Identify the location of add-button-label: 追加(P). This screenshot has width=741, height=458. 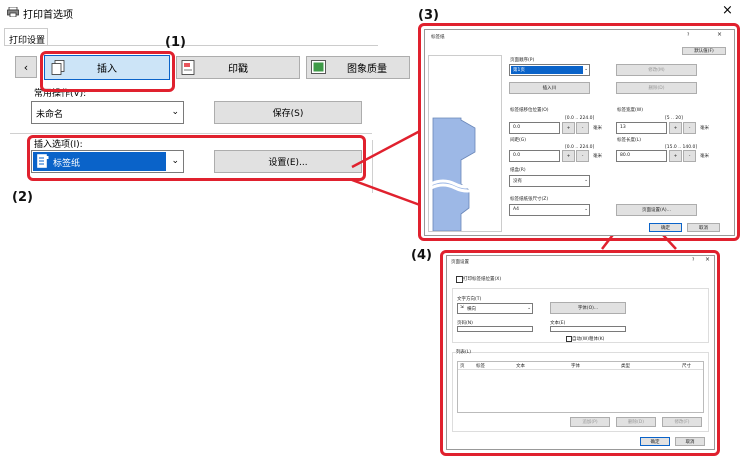
(590, 422).